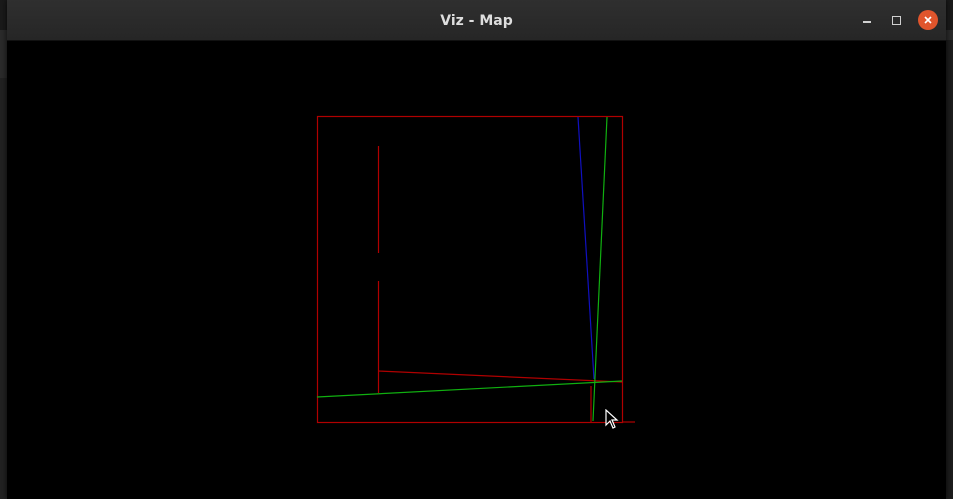 Image resolution: width=953 pixels, height=499 pixels. Describe the element at coordinates (500, 376) in the screenshot. I see `wall-segment-horizontal` at that location.